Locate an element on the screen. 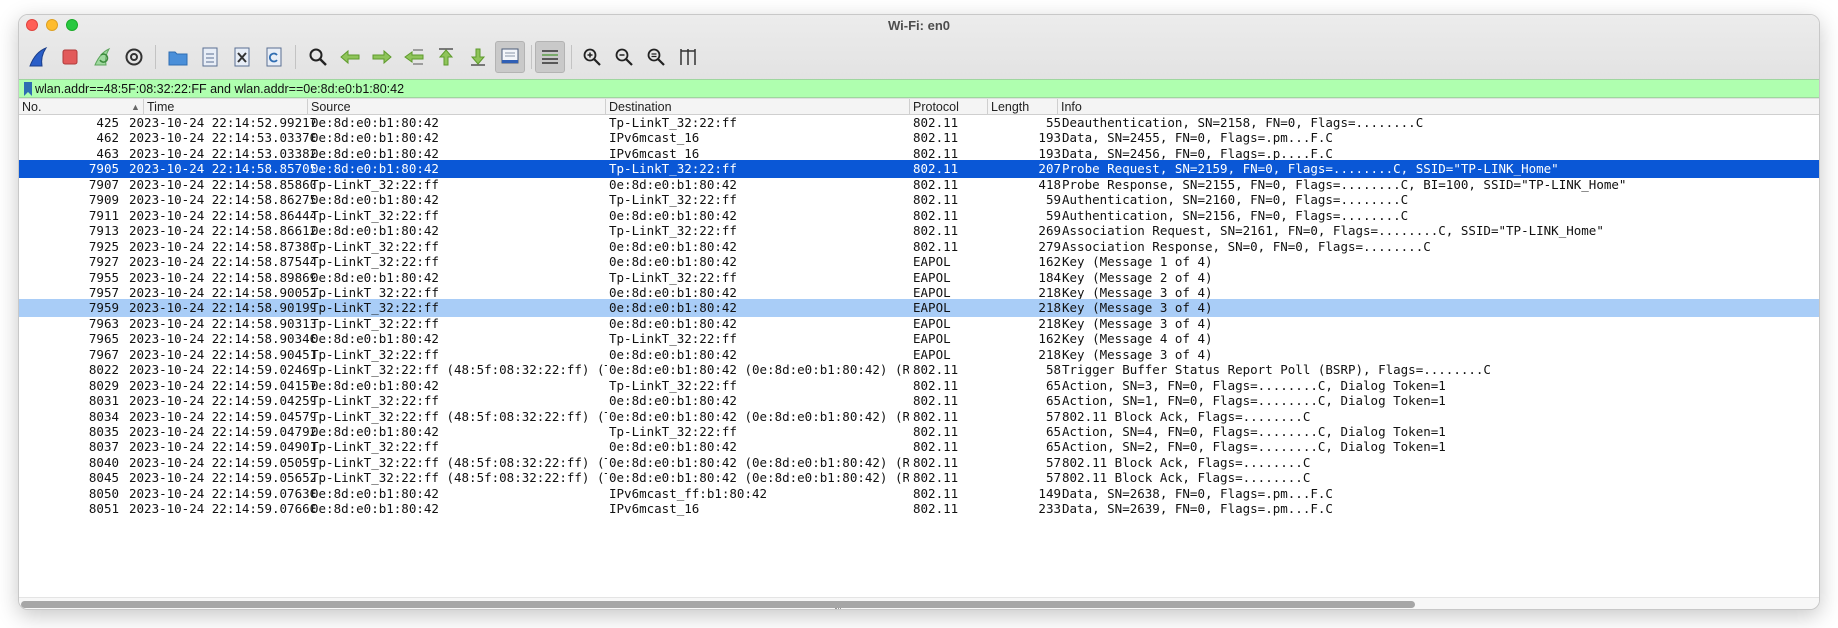  packet-number: 8051 is located at coordinates (103, 509).